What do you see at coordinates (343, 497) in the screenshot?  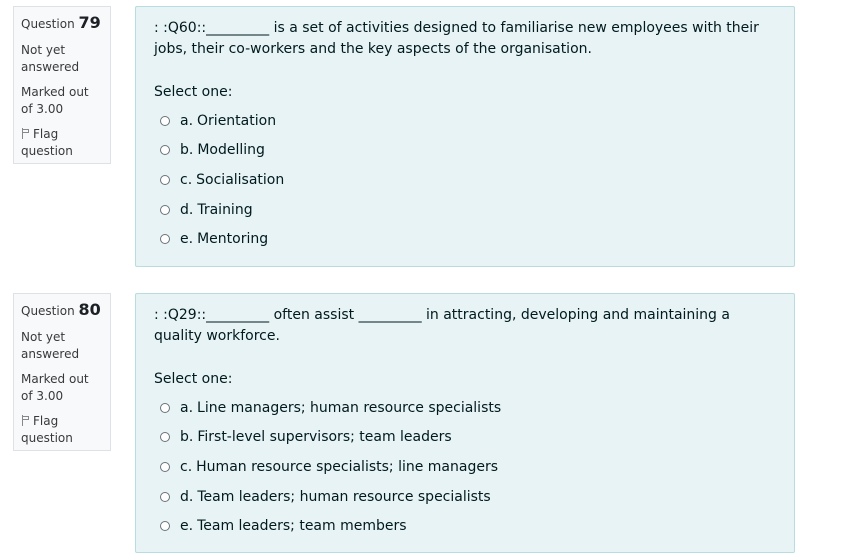 I see `answer-text: Team leaders; human resource specialists` at bounding box center [343, 497].